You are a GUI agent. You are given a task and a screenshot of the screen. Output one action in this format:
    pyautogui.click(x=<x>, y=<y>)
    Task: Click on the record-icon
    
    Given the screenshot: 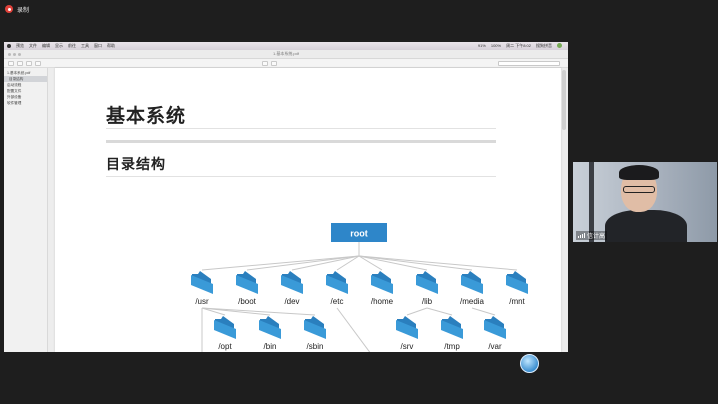 What is the action you would take?
    pyautogui.click(x=9, y=9)
    